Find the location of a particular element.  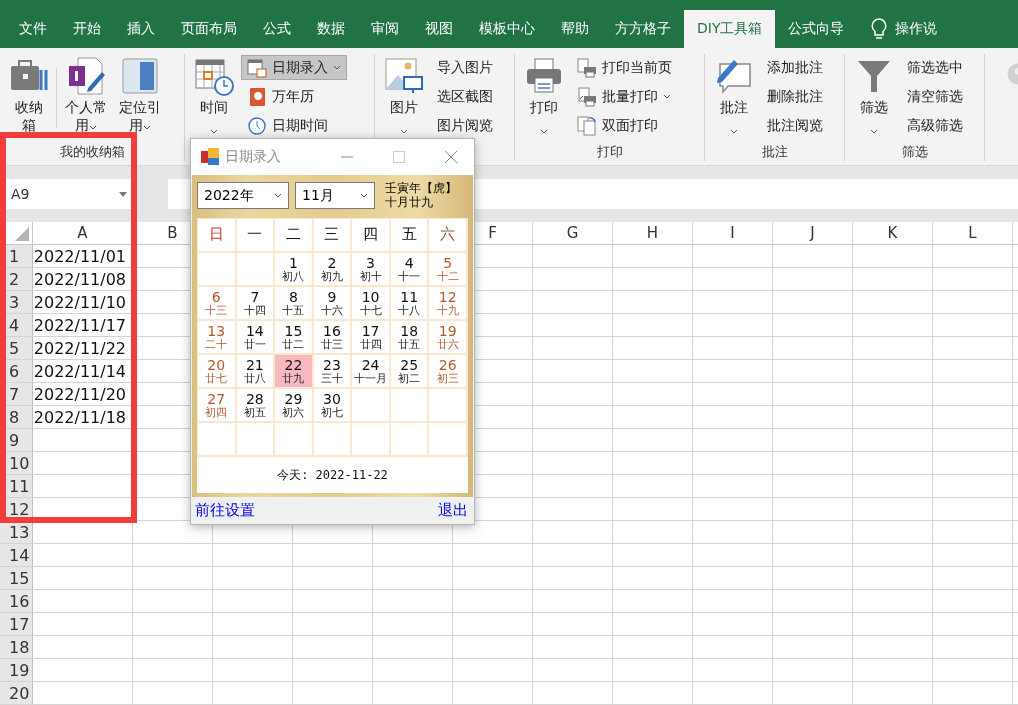

calendar-day: 9 十六 is located at coordinates (333, 304).